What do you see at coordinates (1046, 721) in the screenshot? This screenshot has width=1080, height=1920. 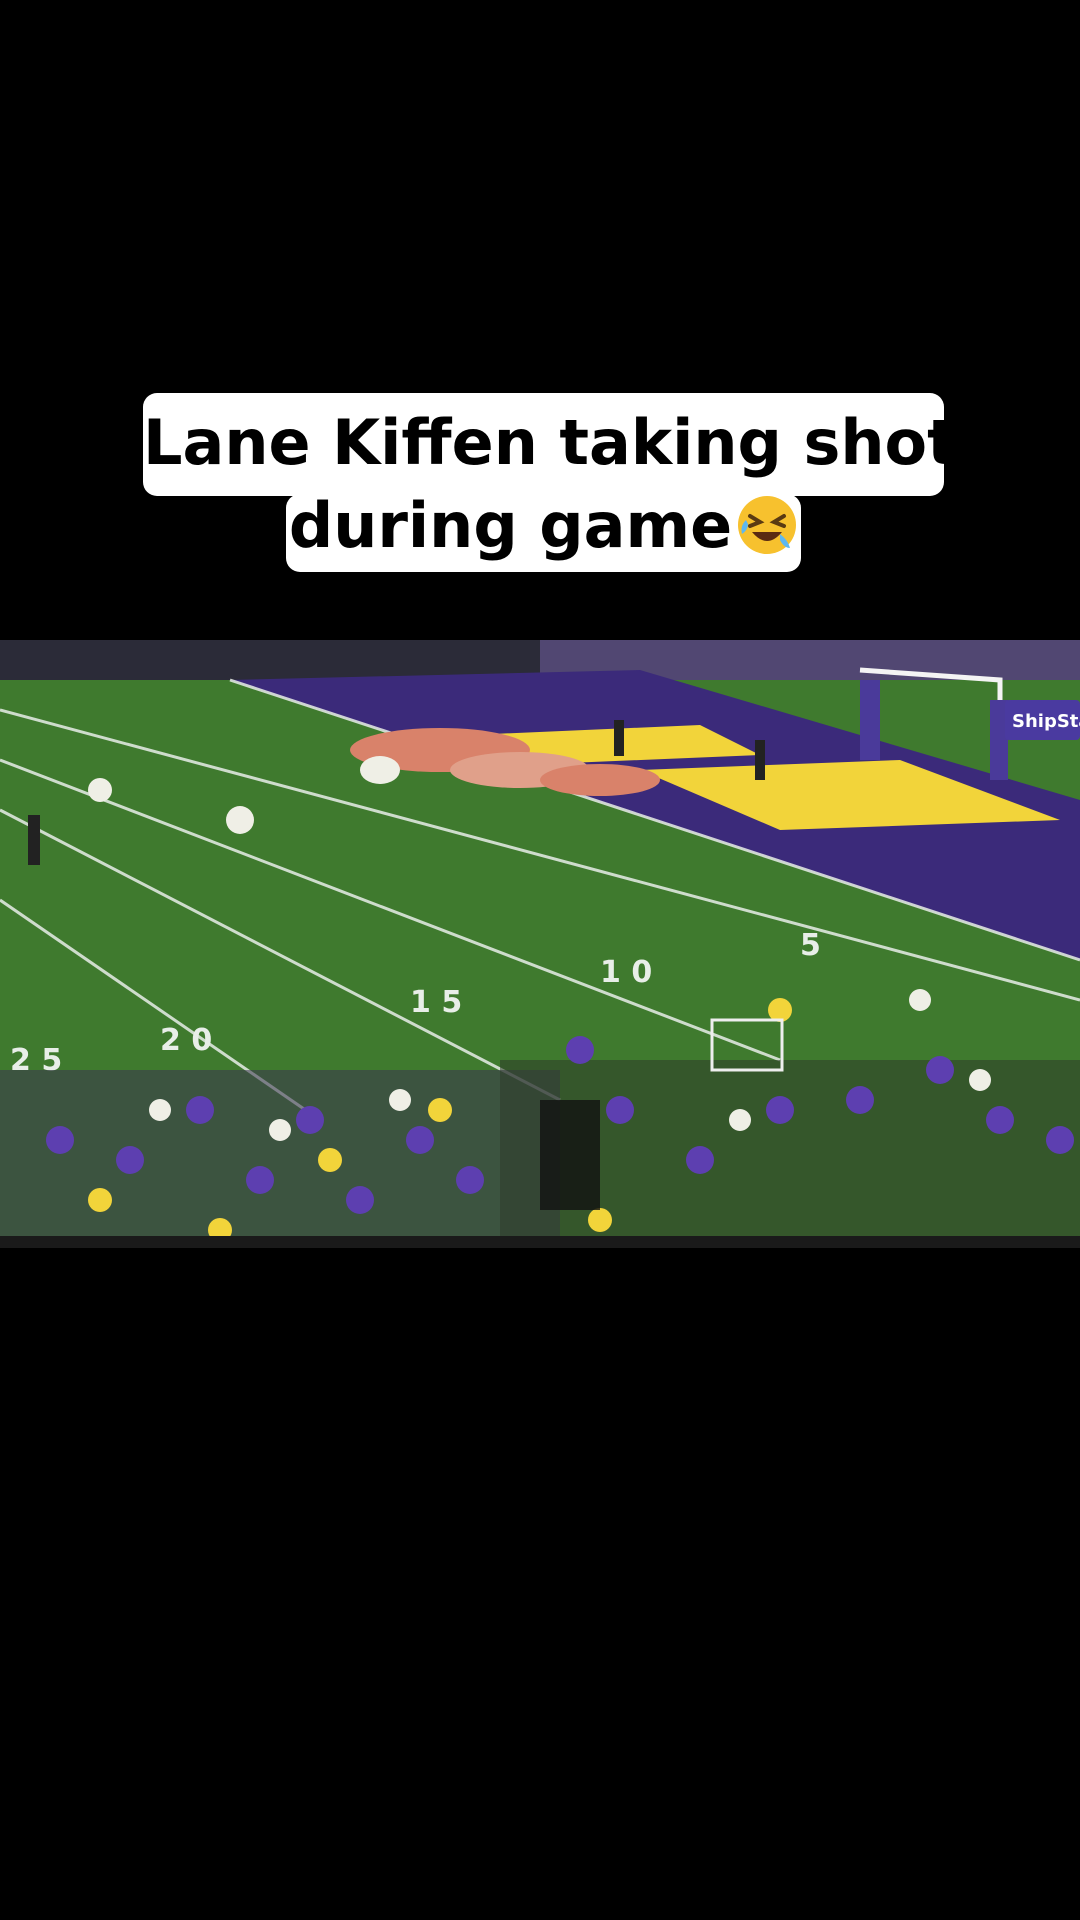 I see `sponsor-sign-text: ShipStation` at bounding box center [1046, 721].